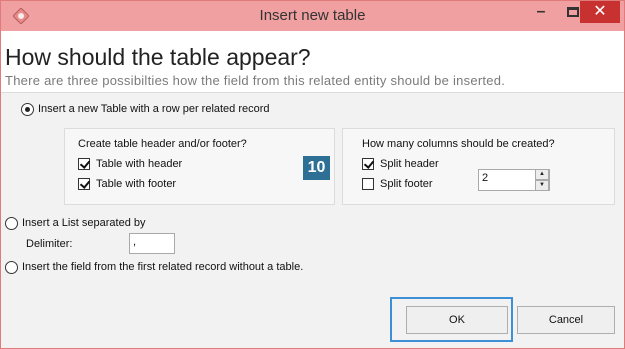 The height and width of the screenshot is (349, 625). Describe the element at coordinates (162, 144) in the screenshot. I see `header-footer-title: Create table header and/or footer?` at that location.